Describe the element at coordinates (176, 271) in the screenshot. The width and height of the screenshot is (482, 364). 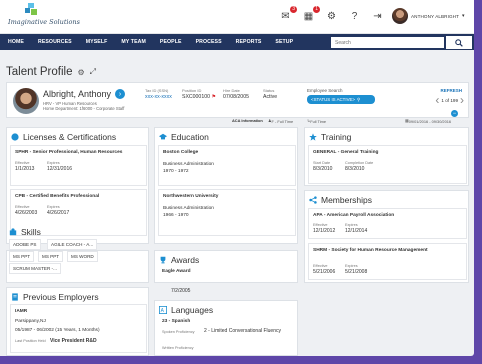
I see `award-name: Eagle Award` at that location.